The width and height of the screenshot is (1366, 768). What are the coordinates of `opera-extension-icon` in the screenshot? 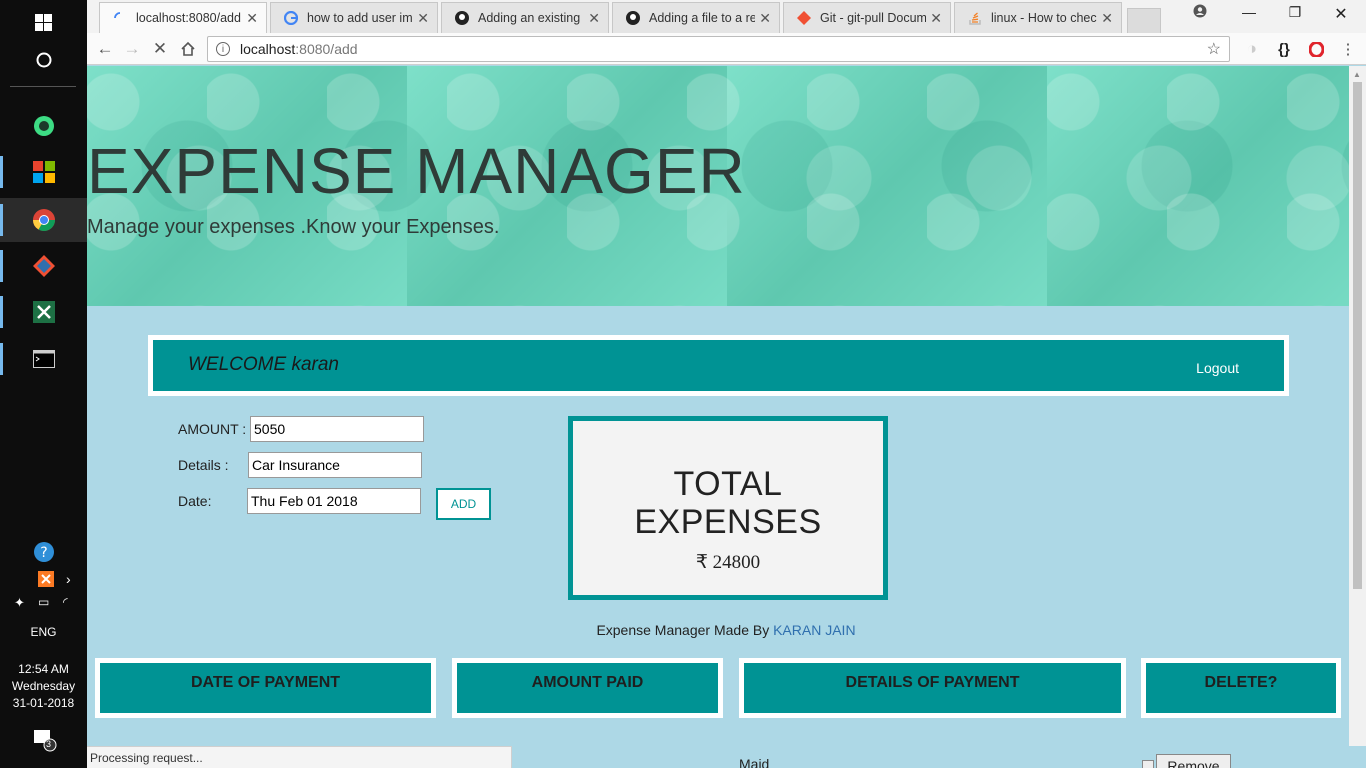 It's located at (1316, 49).